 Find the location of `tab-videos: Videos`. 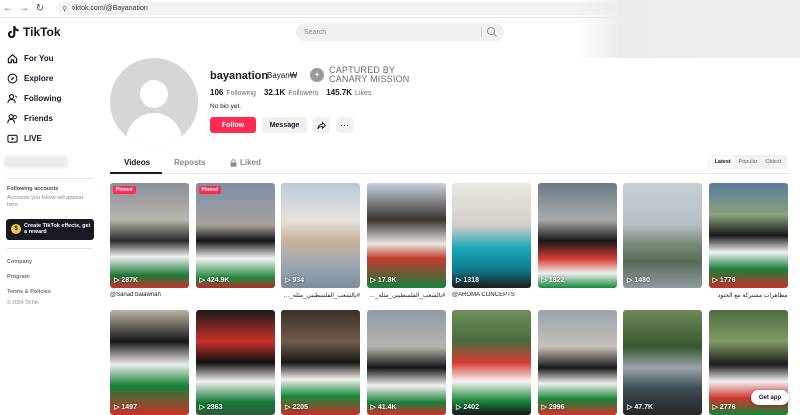

tab-videos: Videos is located at coordinates (137, 162).